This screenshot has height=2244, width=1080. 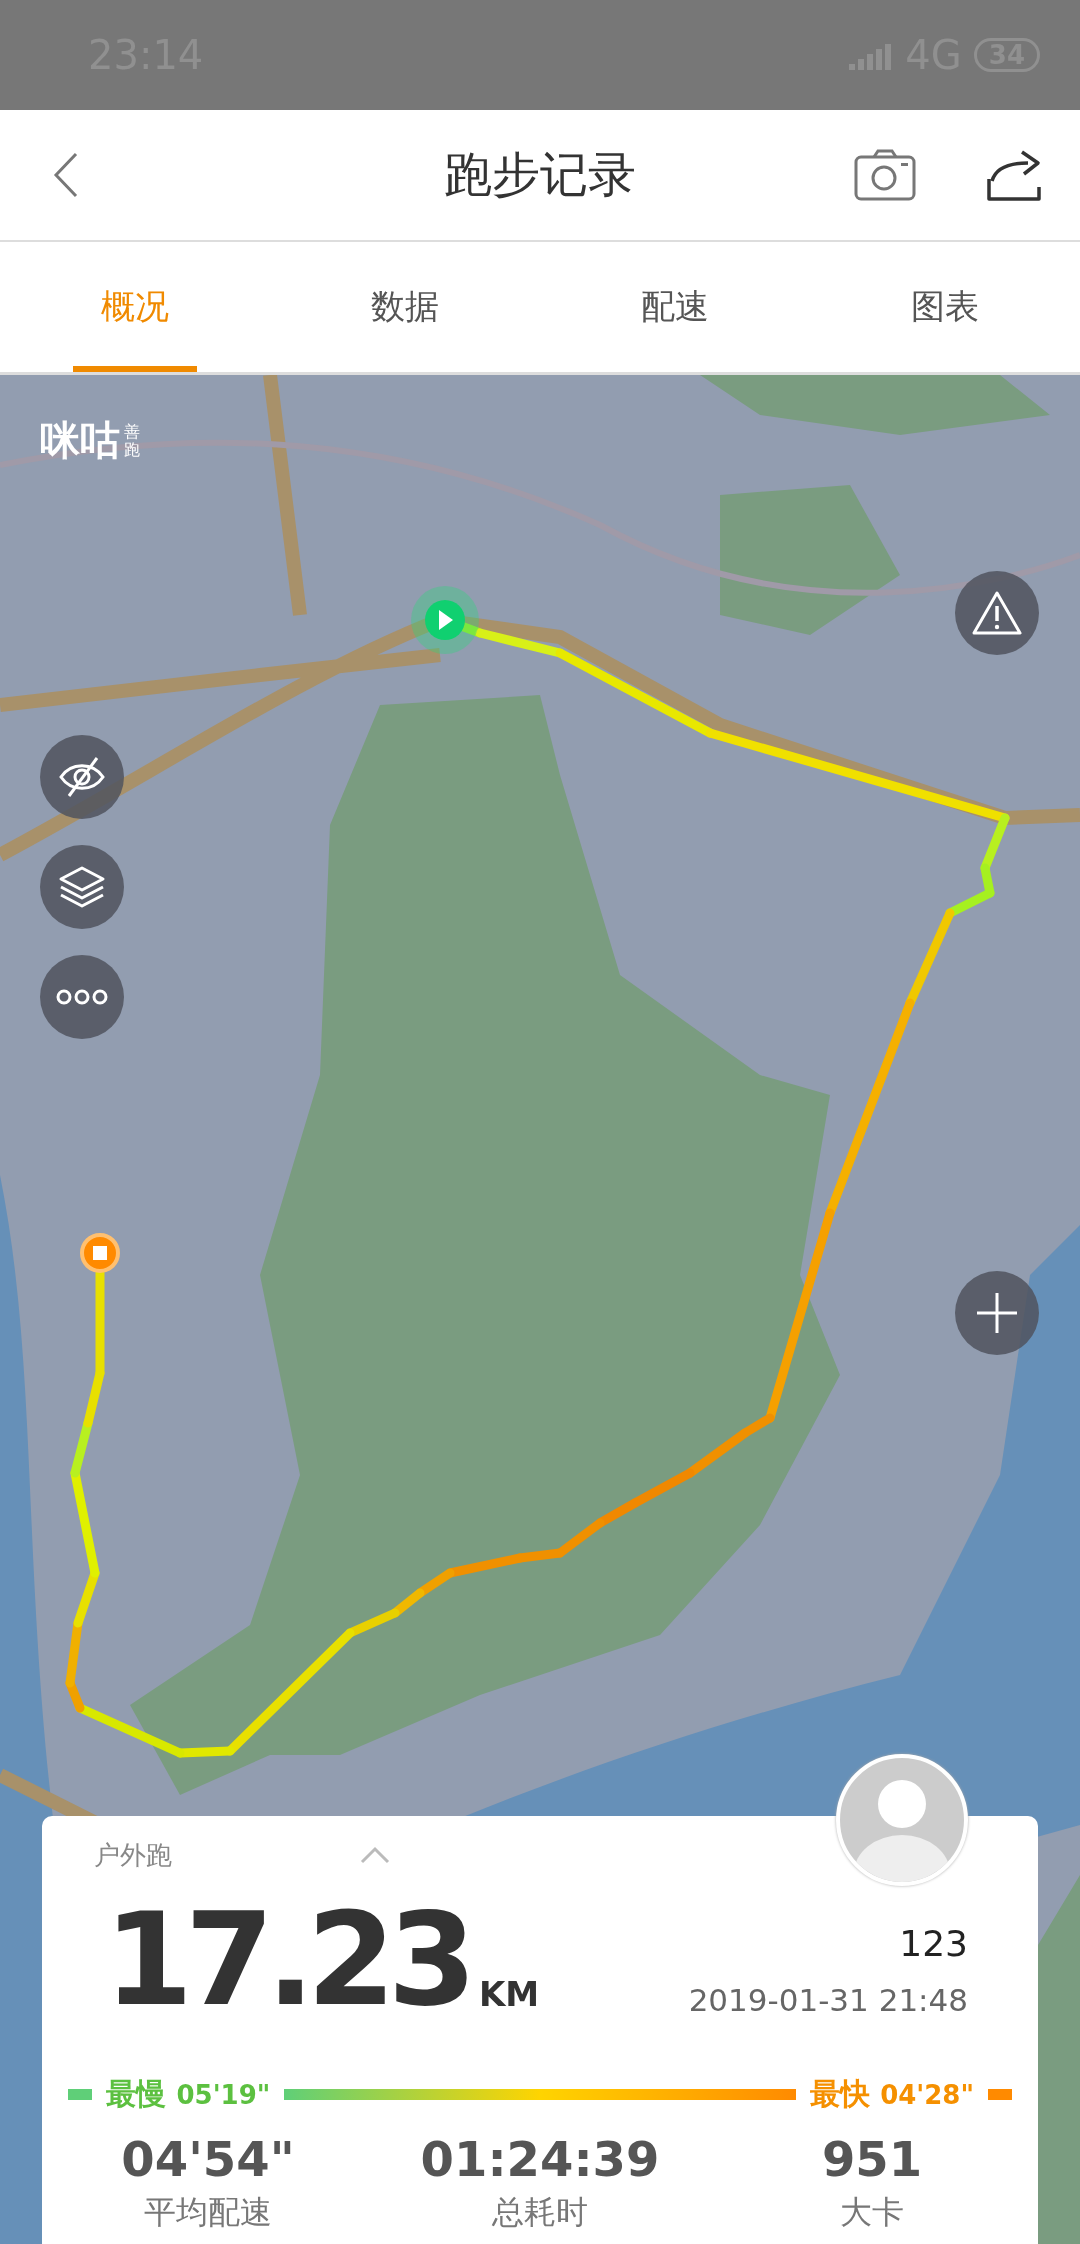 What do you see at coordinates (540, 2159) in the screenshot?
I see `stat-value: 01:24:39` at bounding box center [540, 2159].